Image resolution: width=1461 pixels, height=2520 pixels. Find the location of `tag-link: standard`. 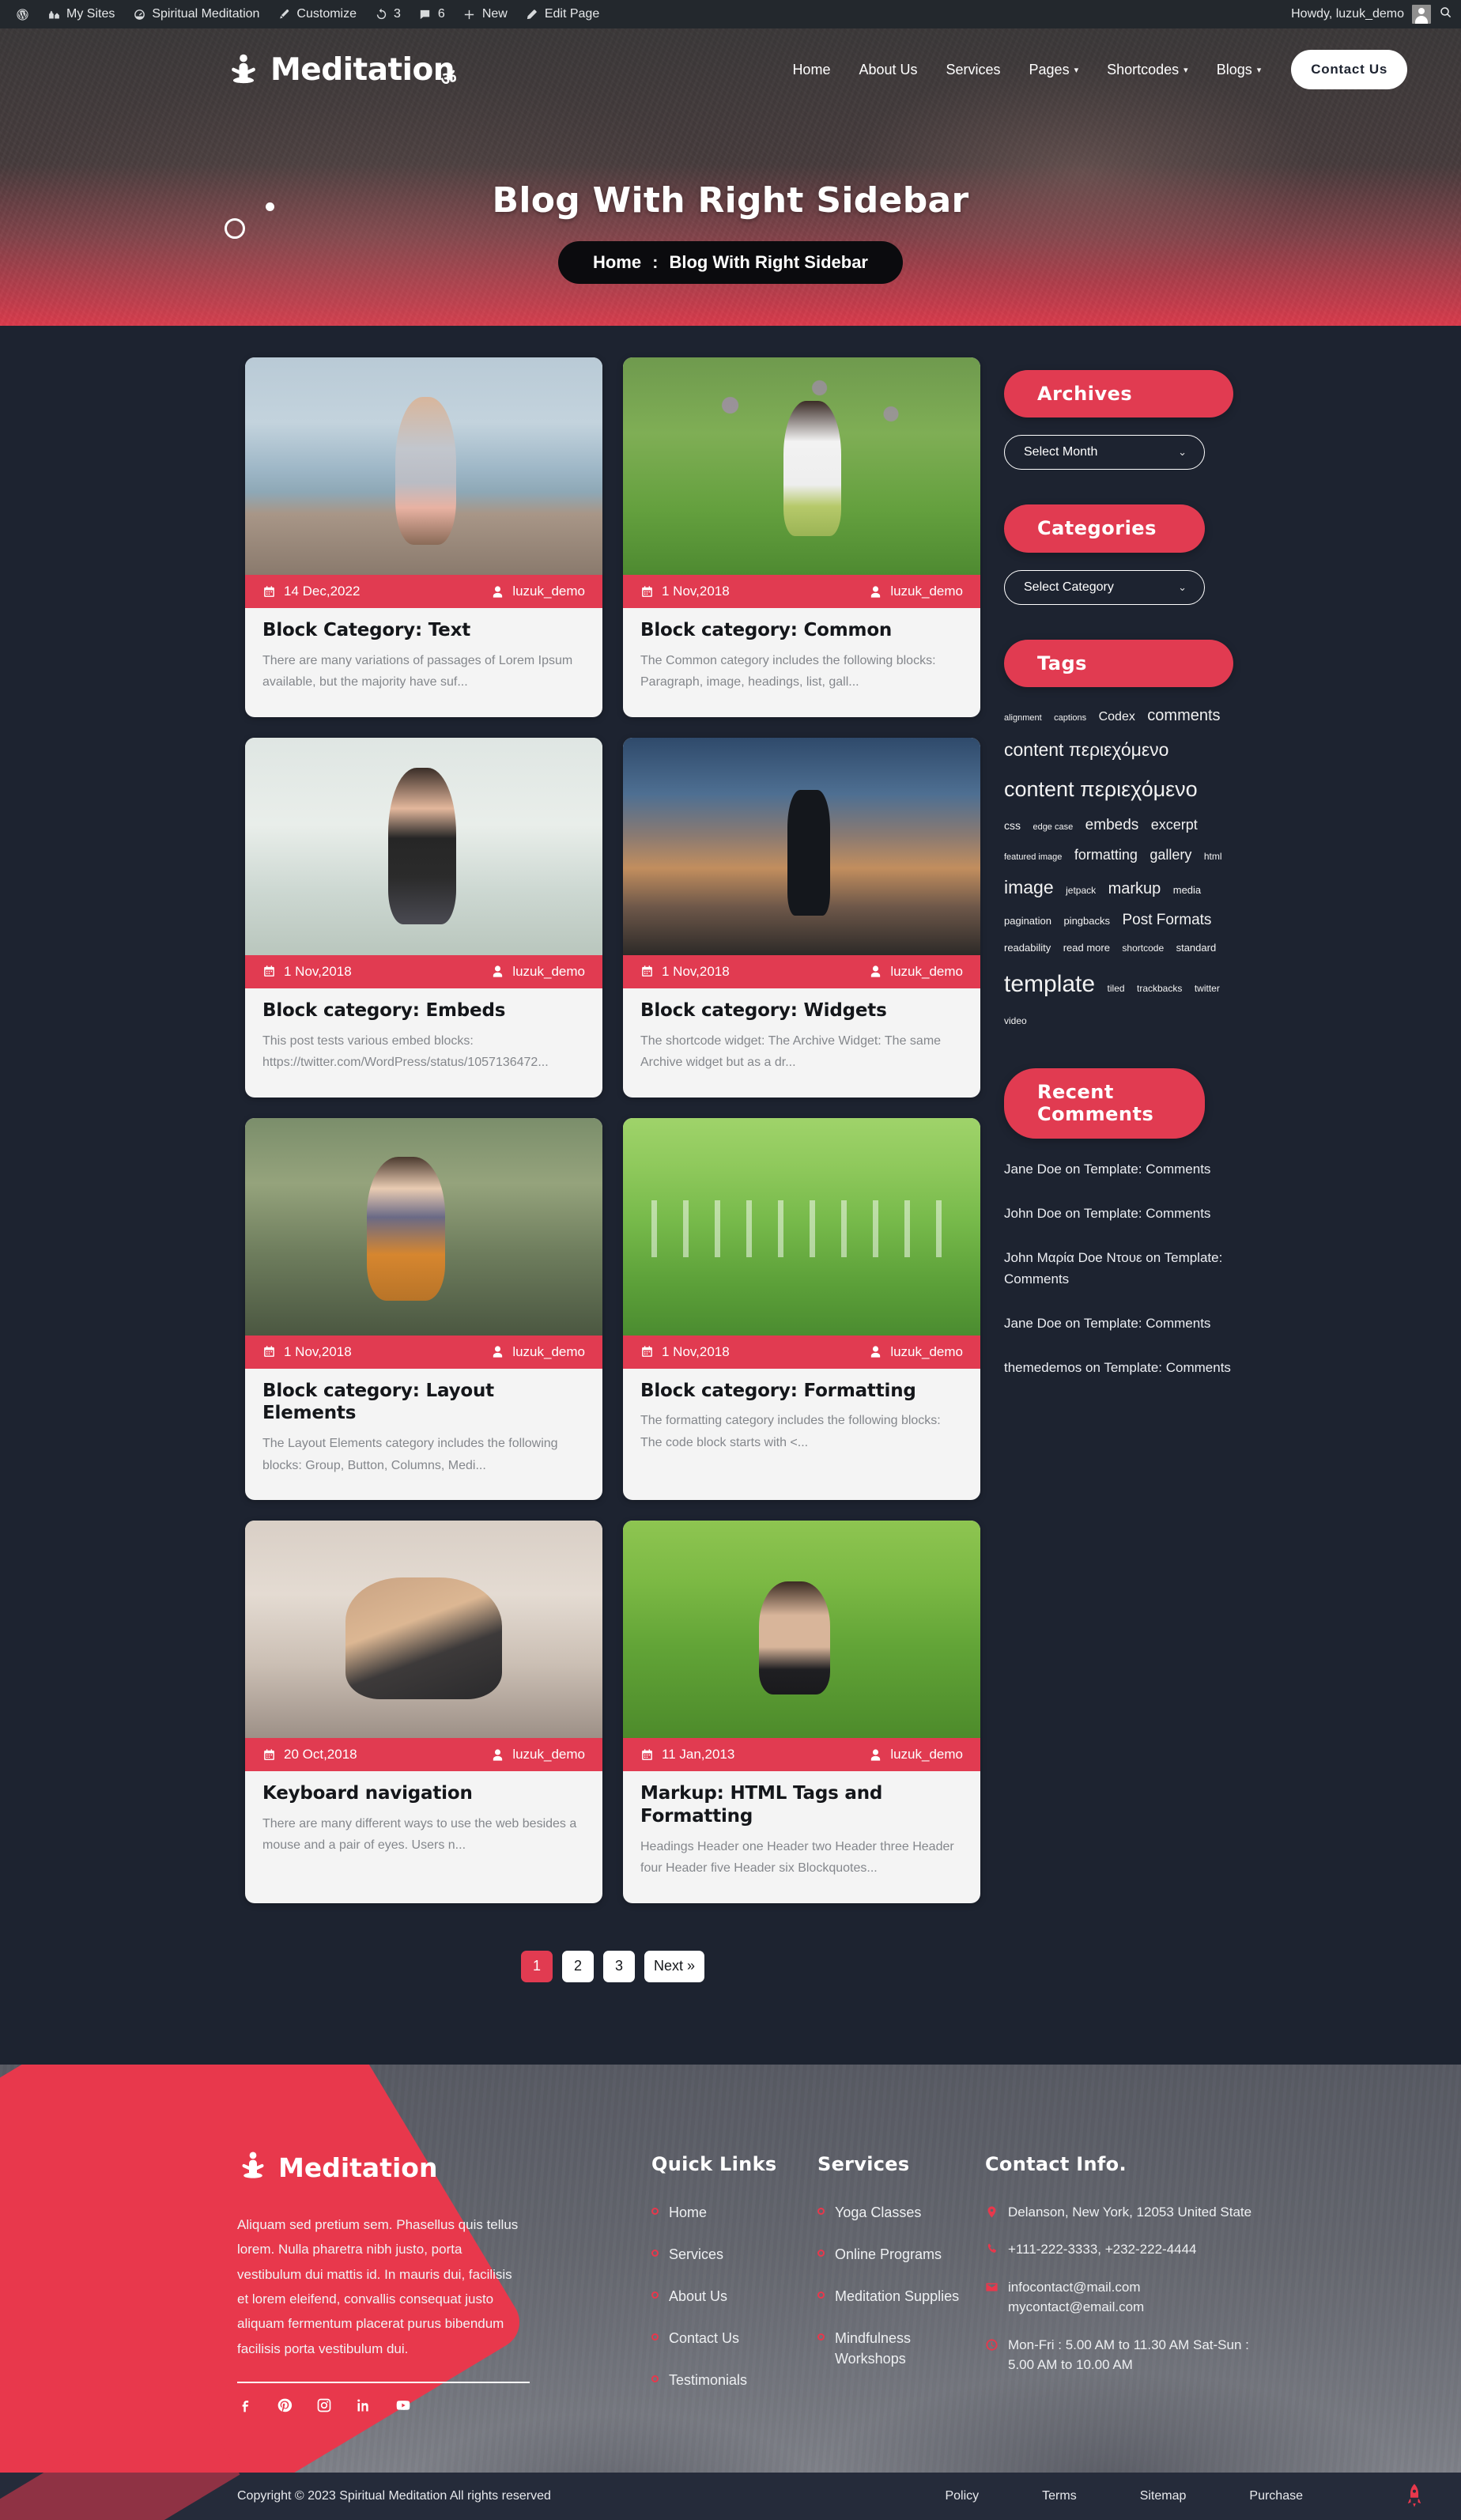

tag-link: standard is located at coordinates (1197, 948).